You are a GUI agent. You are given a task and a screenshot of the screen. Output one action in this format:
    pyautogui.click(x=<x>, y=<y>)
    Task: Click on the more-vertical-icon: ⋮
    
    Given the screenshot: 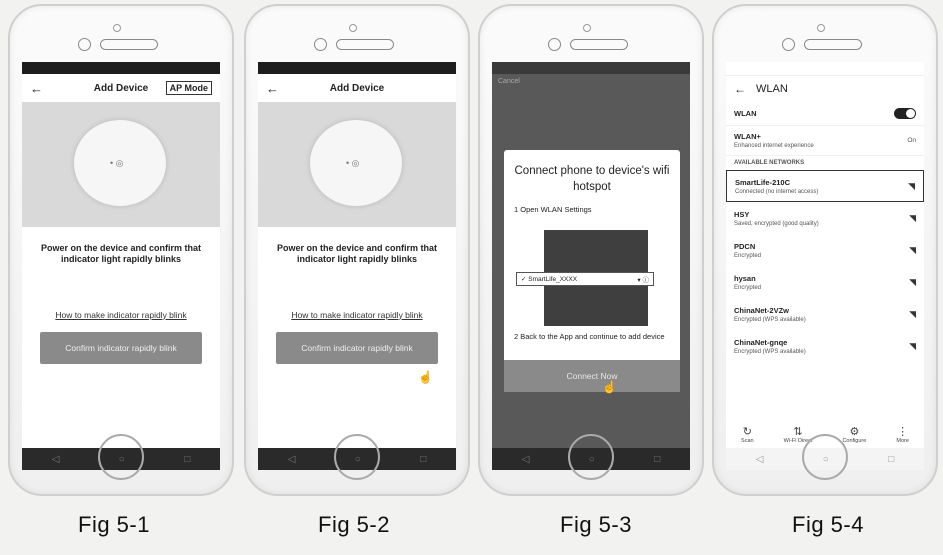 What is the action you would take?
    pyautogui.click(x=903, y=431)
    